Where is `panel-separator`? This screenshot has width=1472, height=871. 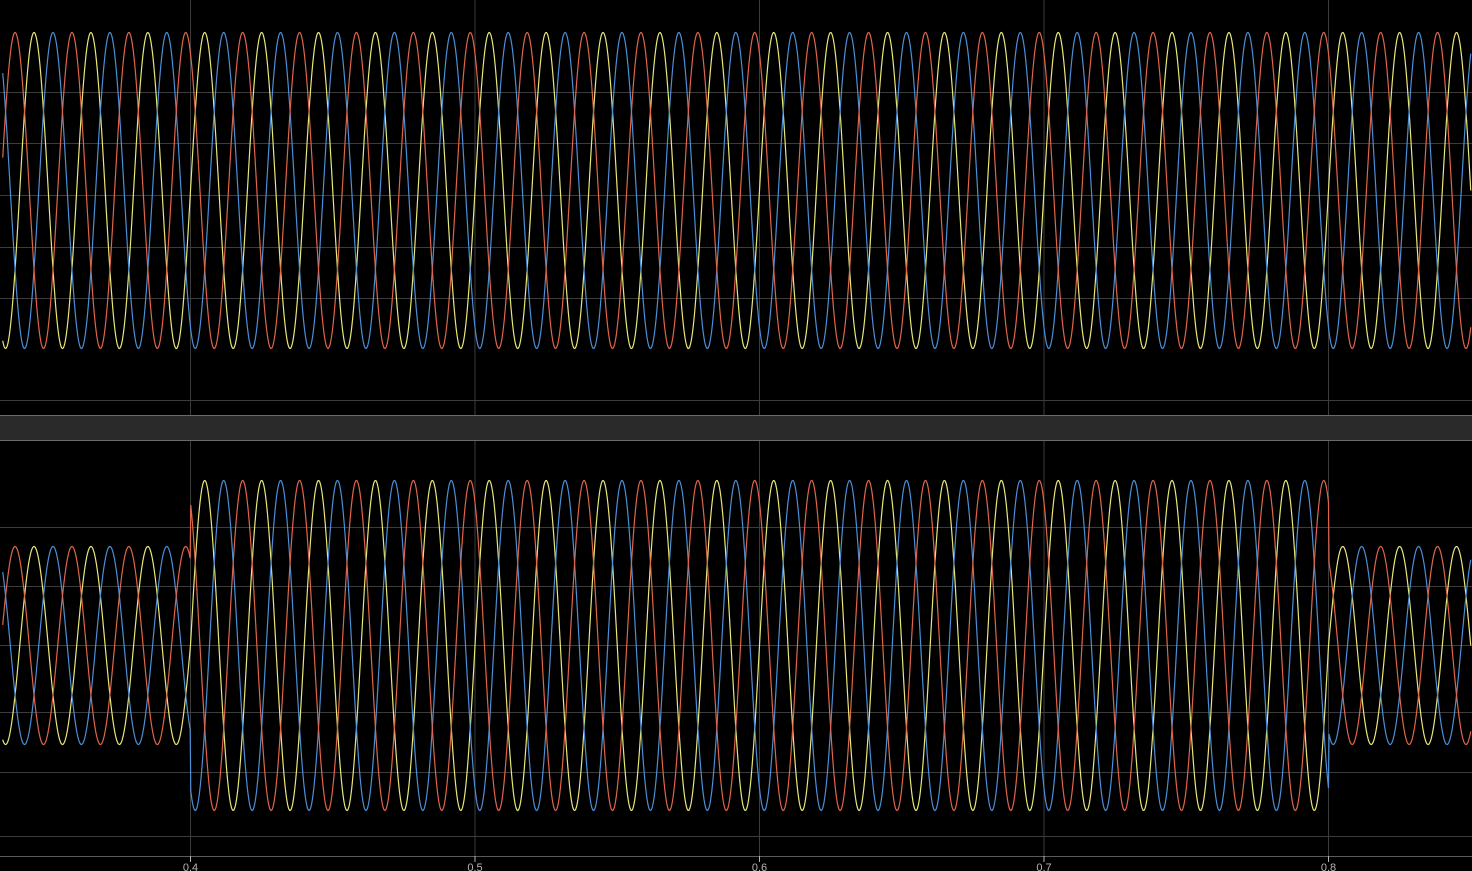 panel-separator is located at coordinates (736, 428).